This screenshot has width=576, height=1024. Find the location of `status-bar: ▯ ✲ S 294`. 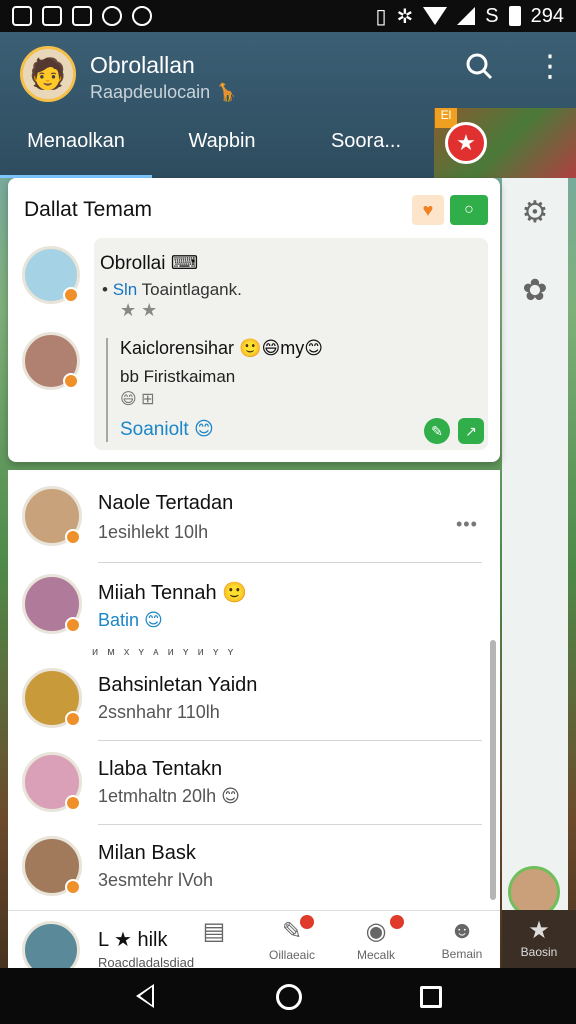

status-bar: ▯ ✲ S 294 is located at coordinates (288, 16).